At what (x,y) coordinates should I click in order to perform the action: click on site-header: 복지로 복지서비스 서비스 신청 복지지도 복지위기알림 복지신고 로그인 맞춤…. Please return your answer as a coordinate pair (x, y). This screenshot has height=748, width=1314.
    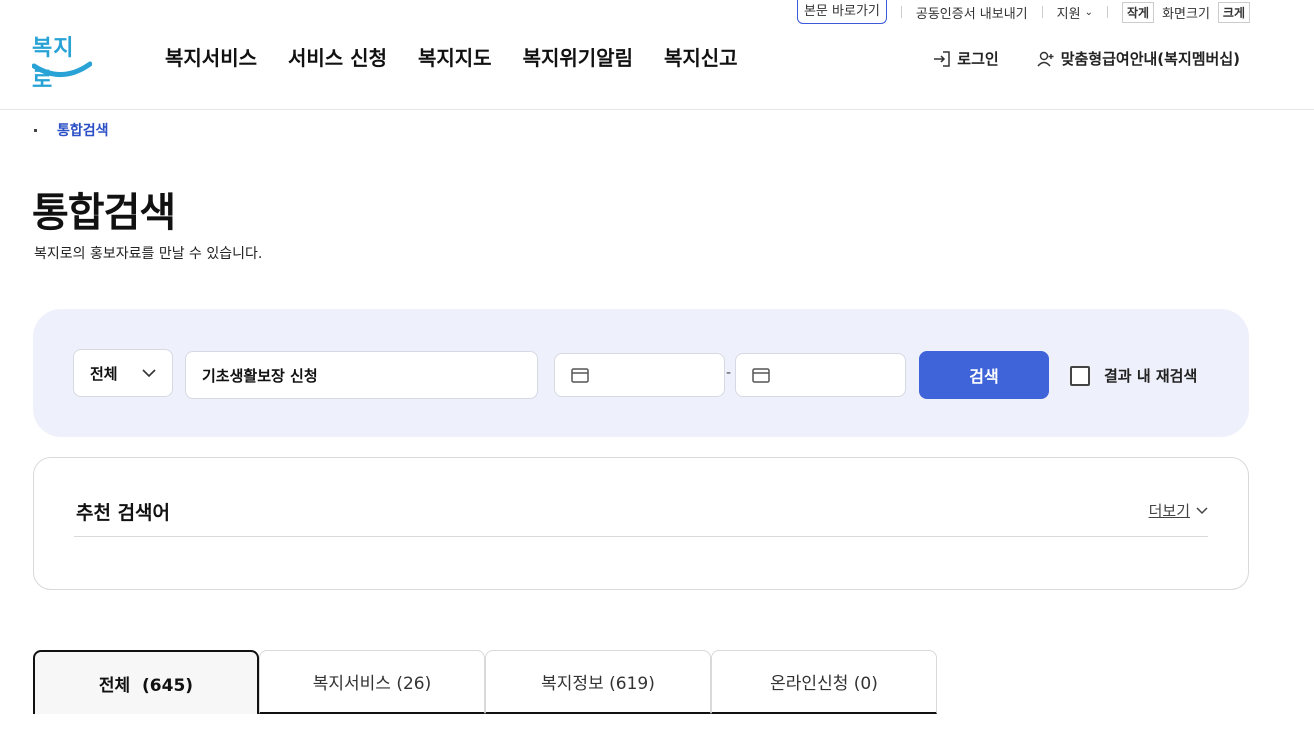
    Looking at the image, I should click on (657, 67).